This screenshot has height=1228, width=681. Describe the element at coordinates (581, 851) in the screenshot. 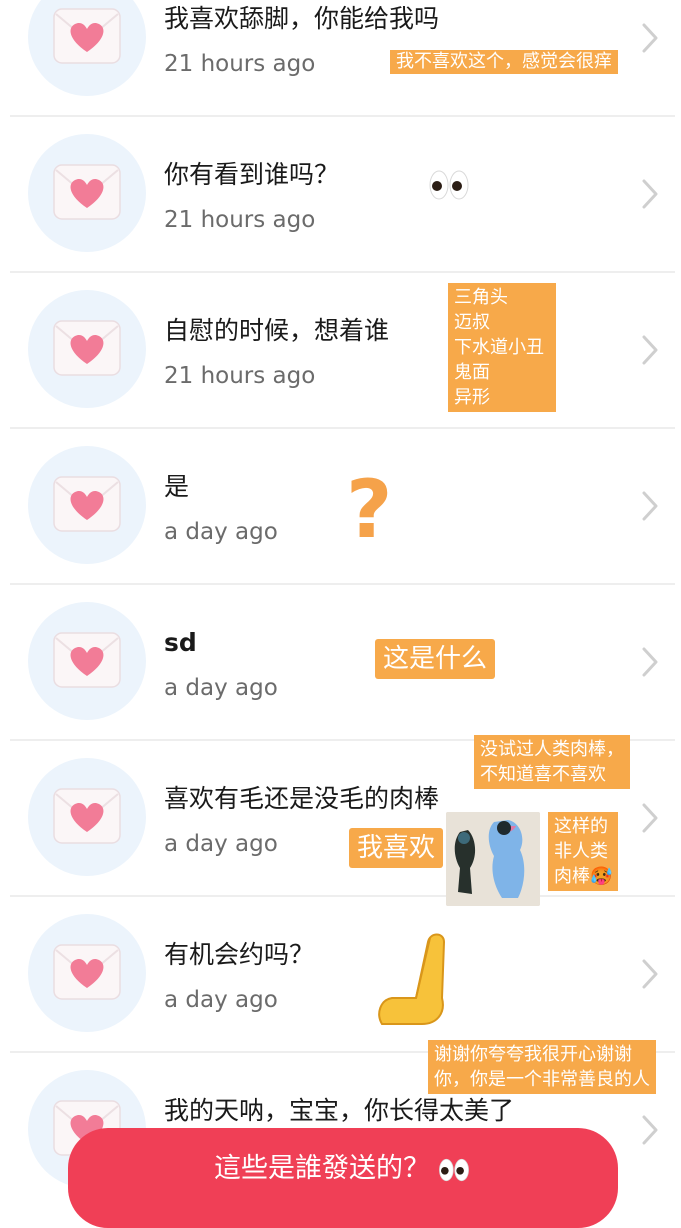

I see `annotation-line: 非人类` at that location.